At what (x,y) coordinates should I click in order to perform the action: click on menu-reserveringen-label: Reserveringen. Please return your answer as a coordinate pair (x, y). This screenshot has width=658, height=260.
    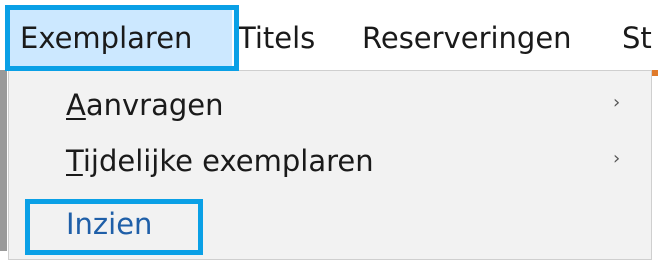
    Looking at the image, I should click on (467, 38).